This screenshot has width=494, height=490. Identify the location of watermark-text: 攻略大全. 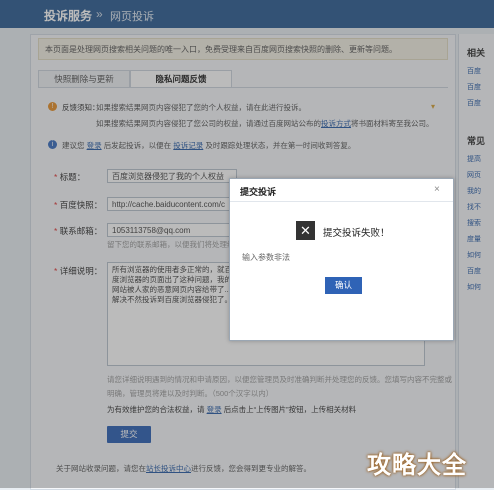
(417, 465).